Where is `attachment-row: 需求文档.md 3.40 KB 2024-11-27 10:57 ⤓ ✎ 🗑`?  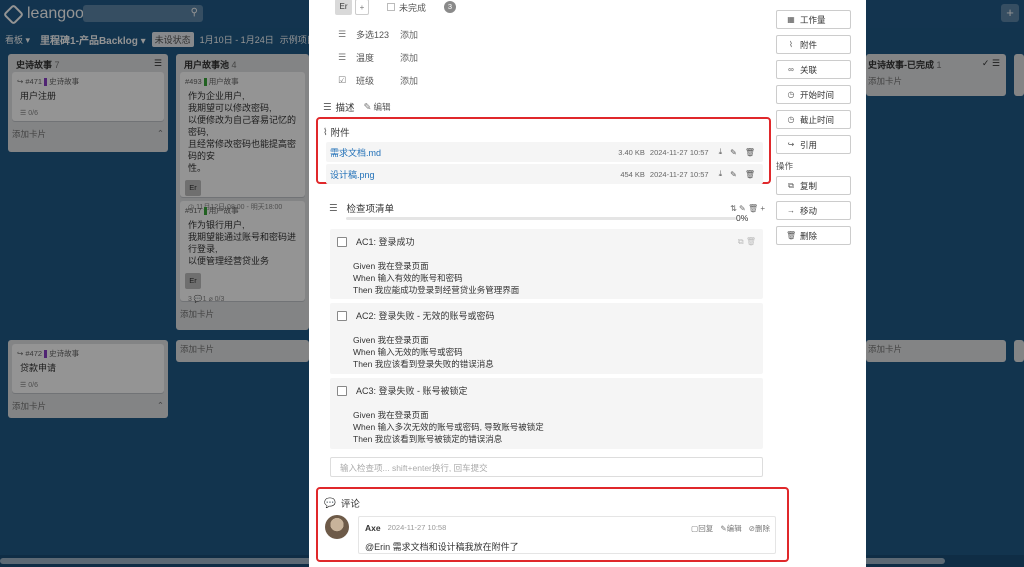 attachment-row: 需求文档.md 3.40 KB 2024-11-27 10:57 ⤓ ✎ 🗑 is located at coordinates (544, 152).